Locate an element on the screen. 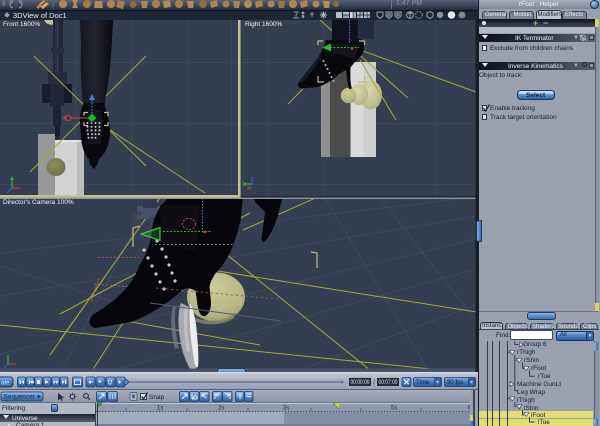 The image size is (600, 426). svg-text: 00:07:00 is located at coordinates (389, 383).